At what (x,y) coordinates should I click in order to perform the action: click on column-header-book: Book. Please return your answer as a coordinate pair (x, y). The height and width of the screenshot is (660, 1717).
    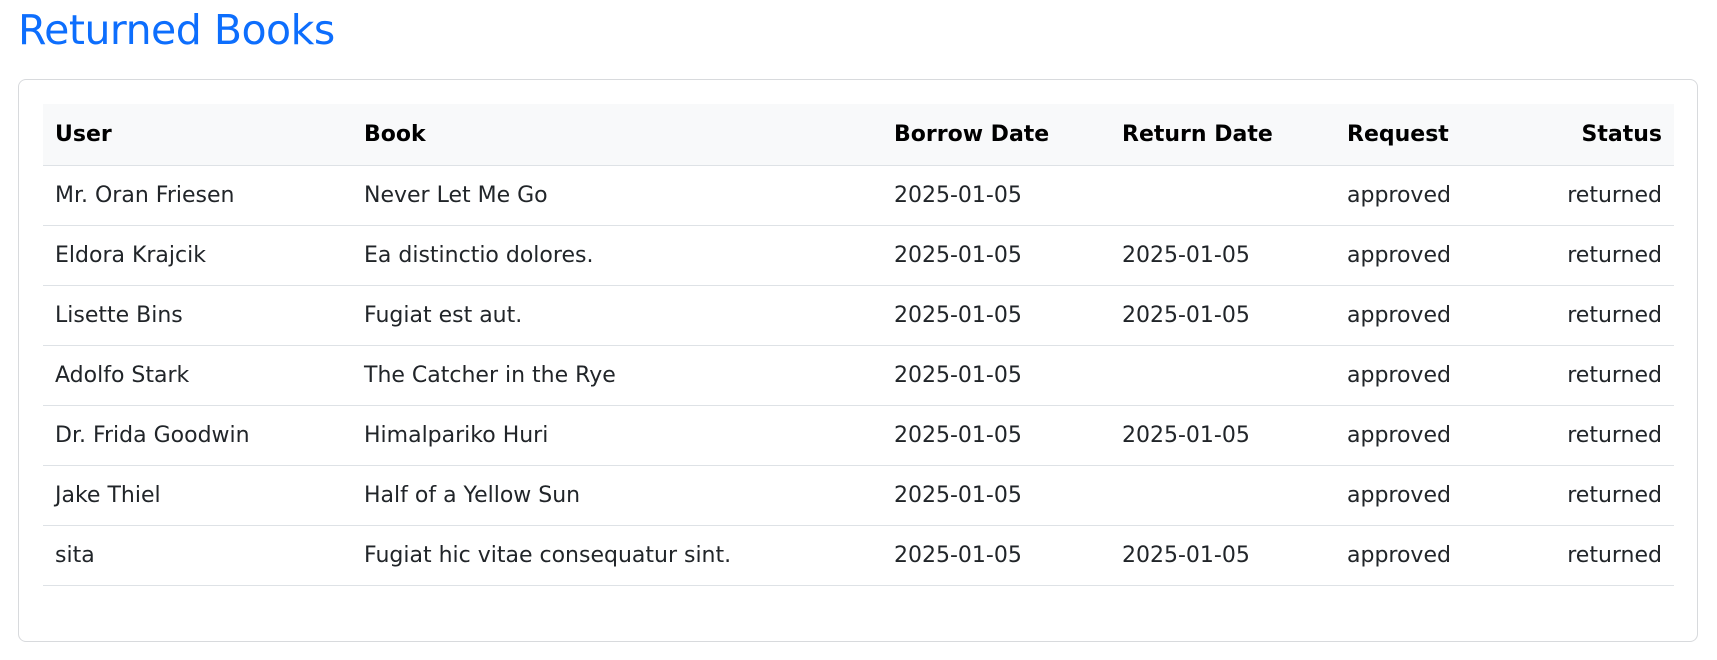
    Looking at the image, I should click on (617, 135).